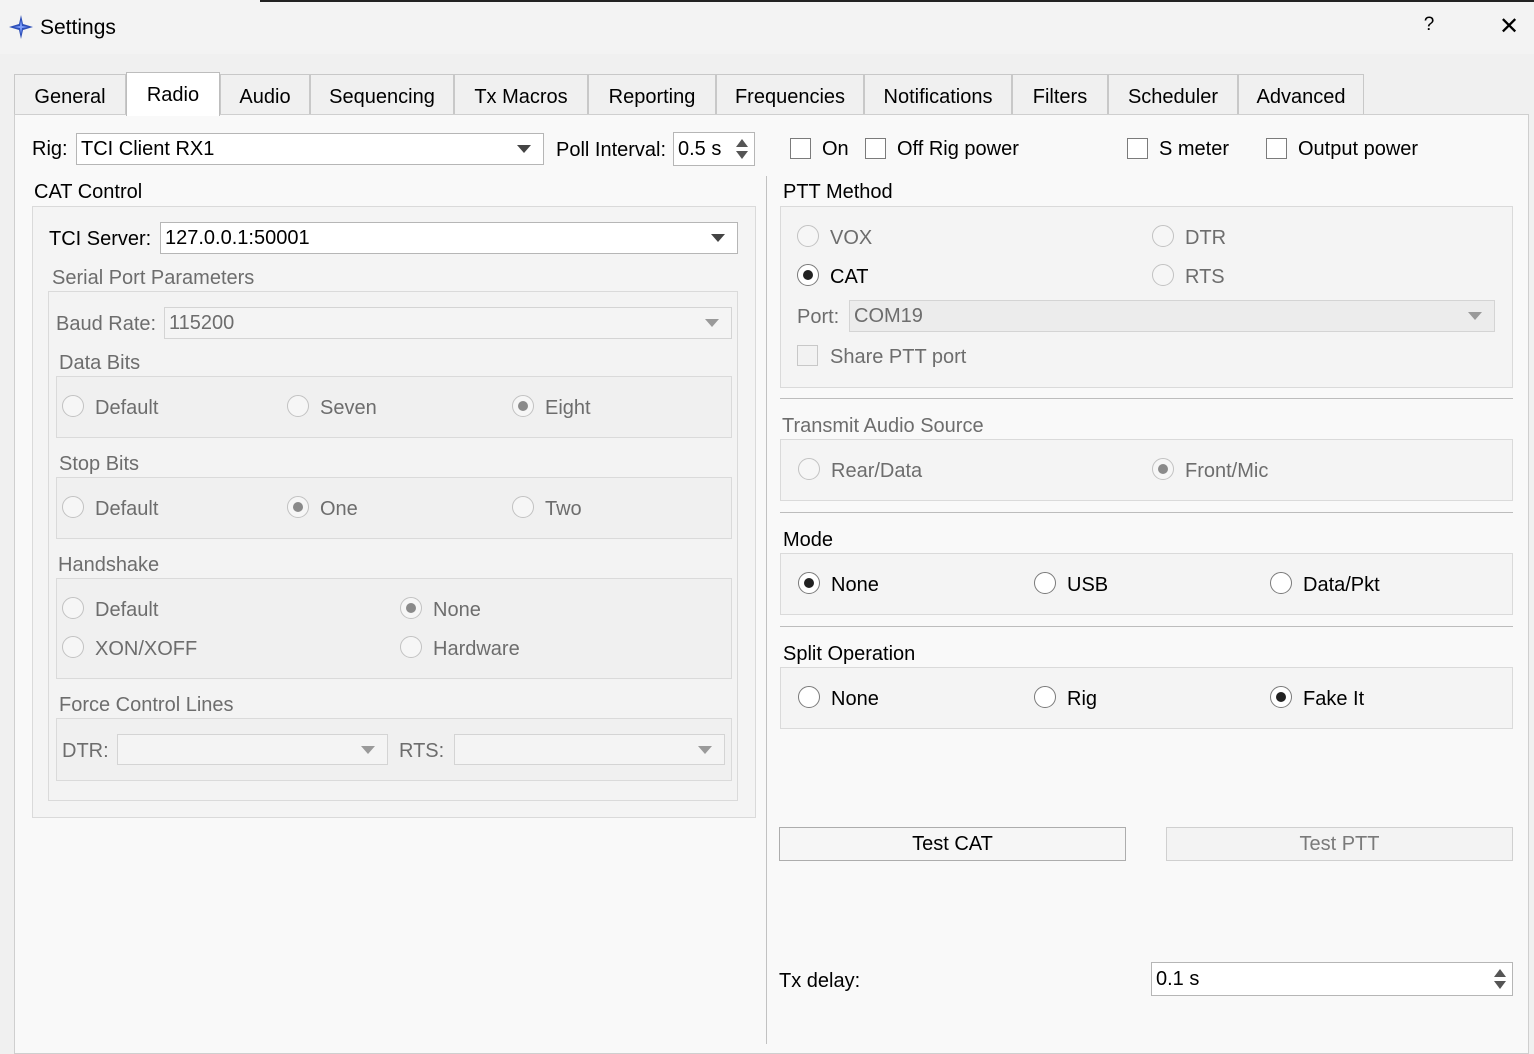  What do you see at coordinates (807, 355) in the screenshot?
I see `share-ptt-port-checkbox` at bounding box center [807, 355].